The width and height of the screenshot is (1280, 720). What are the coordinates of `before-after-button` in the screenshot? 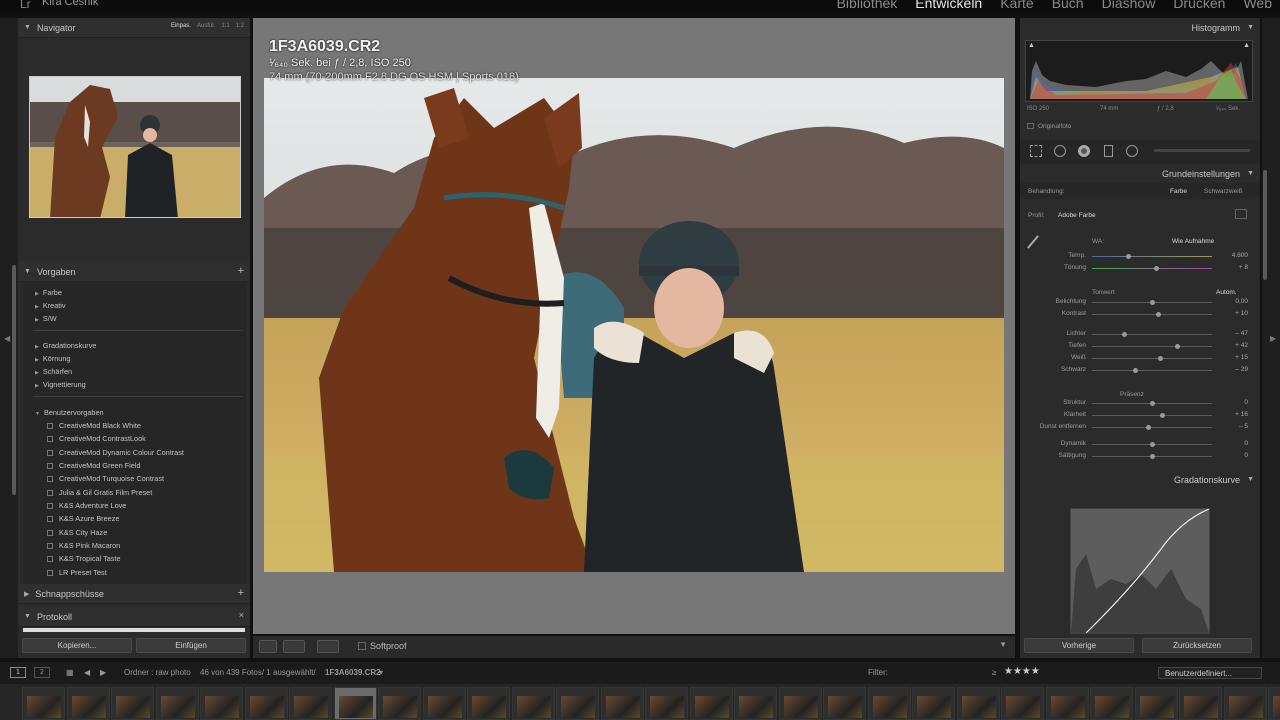 It's located at (294, 646).